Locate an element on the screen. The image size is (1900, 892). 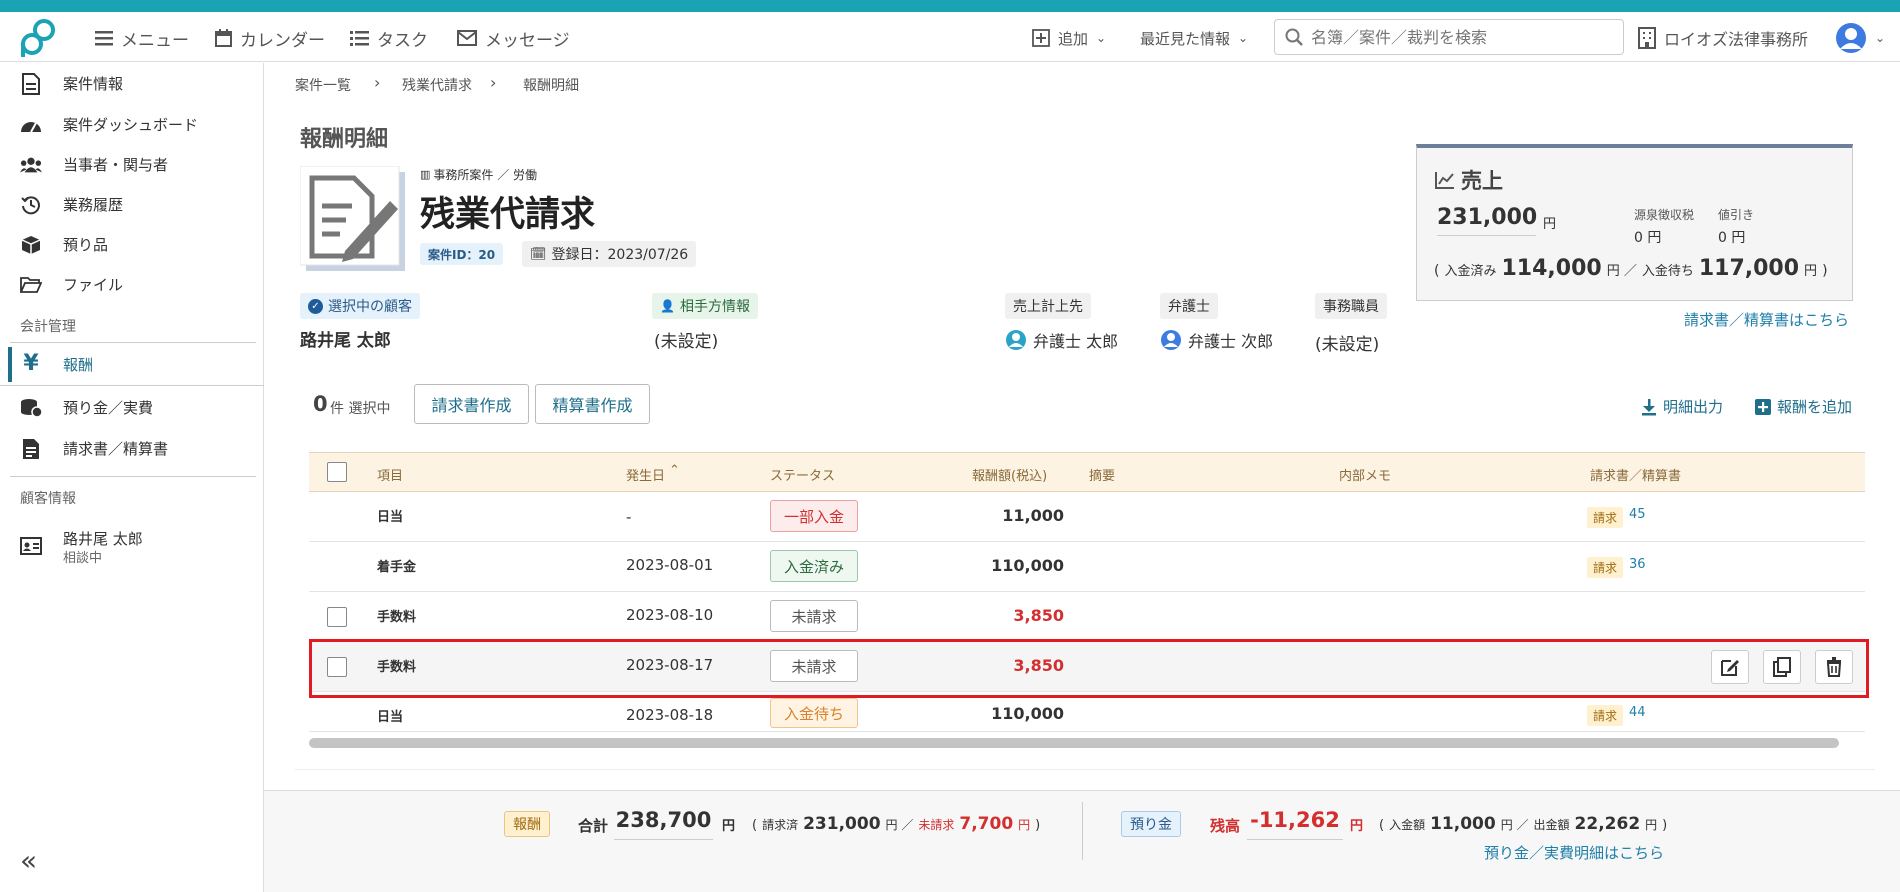
lawyer-name: 弁護士 次郎 is located at coordinates (1231, 341).